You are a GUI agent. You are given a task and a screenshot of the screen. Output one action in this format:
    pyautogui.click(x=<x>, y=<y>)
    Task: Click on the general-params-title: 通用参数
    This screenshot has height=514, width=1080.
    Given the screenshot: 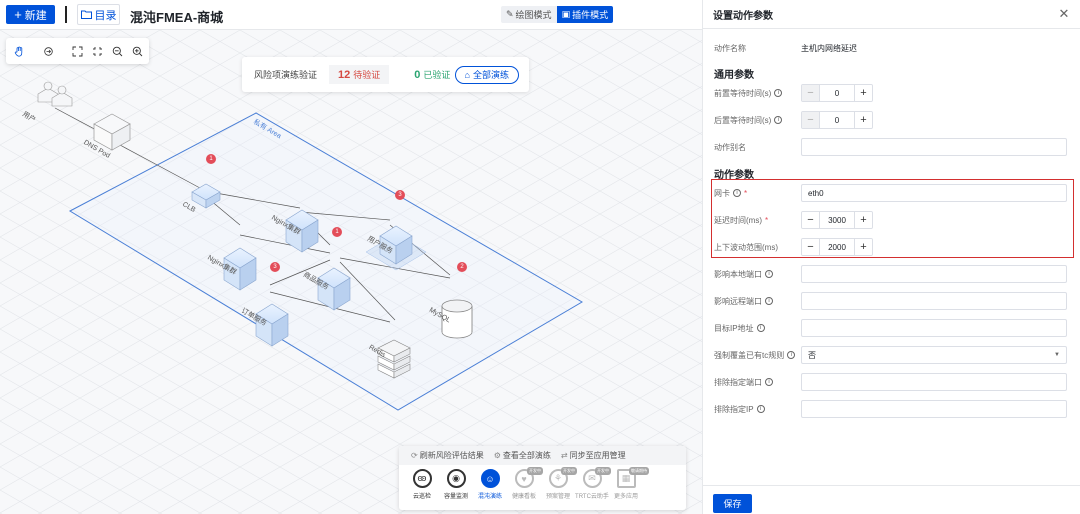 What is the action you would take?
    pyautogui.click(x=734, y=75)
    